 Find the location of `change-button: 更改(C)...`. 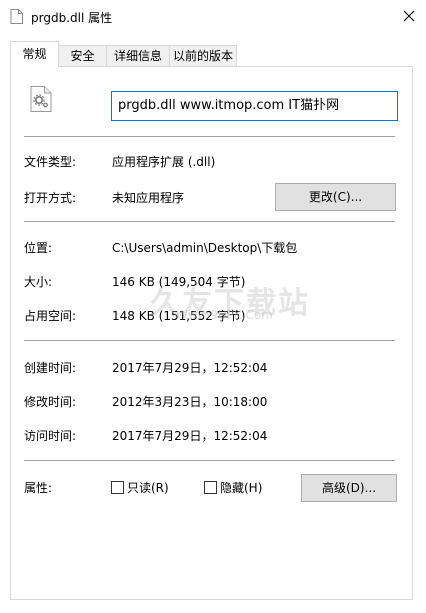

change-button: 更改(C)... is located at coordinates (335, 197).